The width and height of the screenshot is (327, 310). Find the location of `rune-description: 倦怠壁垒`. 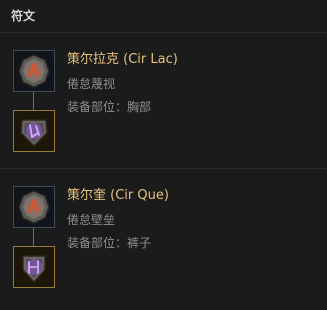

rune-description: 倦怠壁垒 is located at coordinates (91, 220).